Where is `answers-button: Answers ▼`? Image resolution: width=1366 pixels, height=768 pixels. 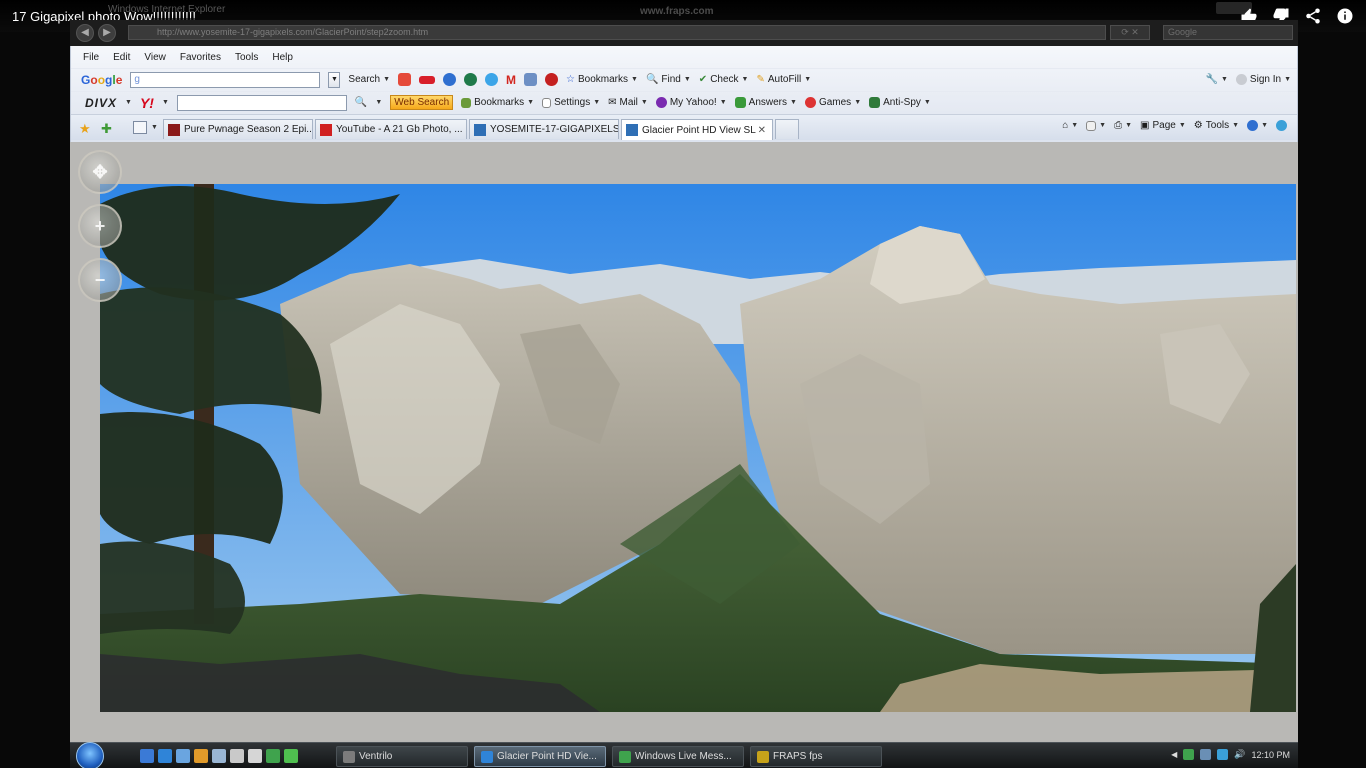 answers-button: Answers ▼ is located at coordinates (765, 102).